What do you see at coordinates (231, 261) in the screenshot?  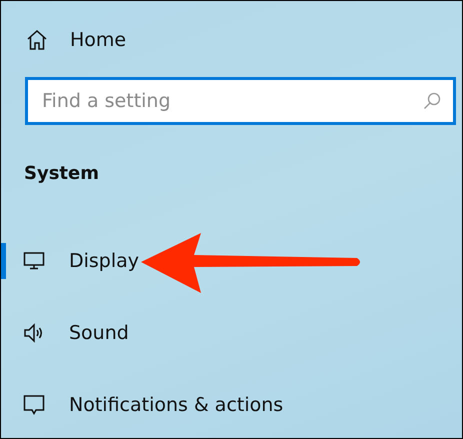 I see `nav-item: Display` at bounding box center [231, 261].